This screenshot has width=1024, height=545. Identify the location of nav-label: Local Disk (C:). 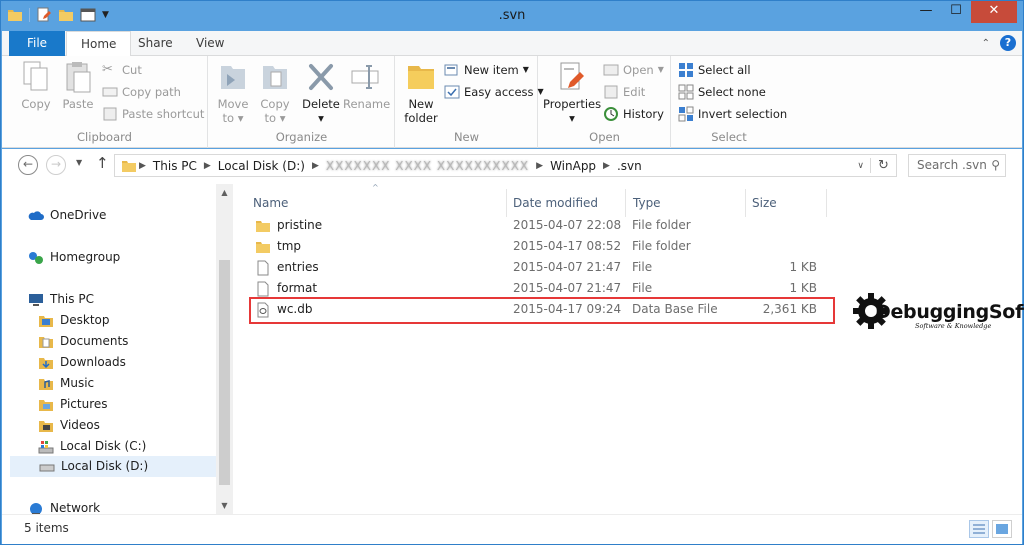
(103, 446).